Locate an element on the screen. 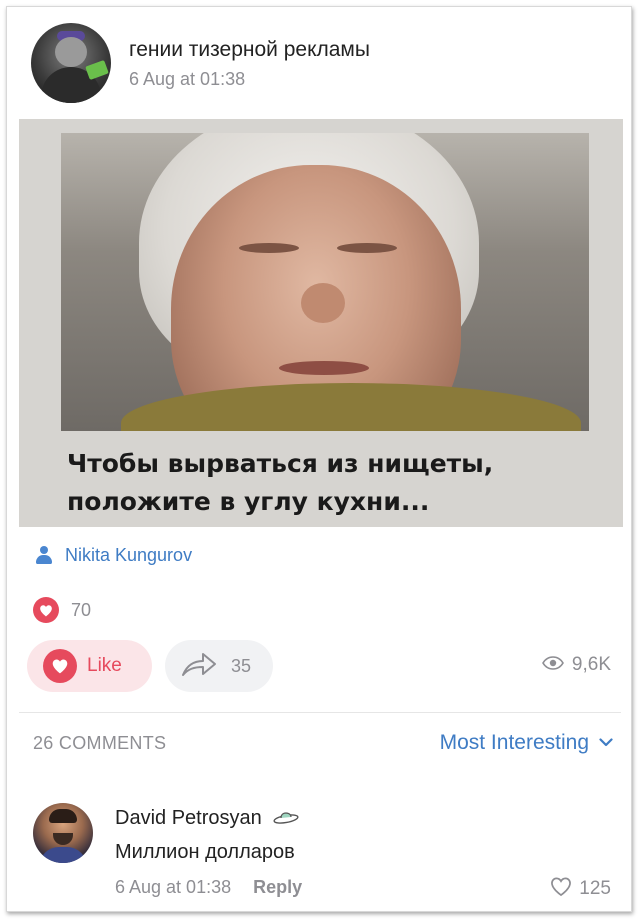 This screenshot has height=920, width=640. shares-count: 35 is located at coordinates (241, 665).